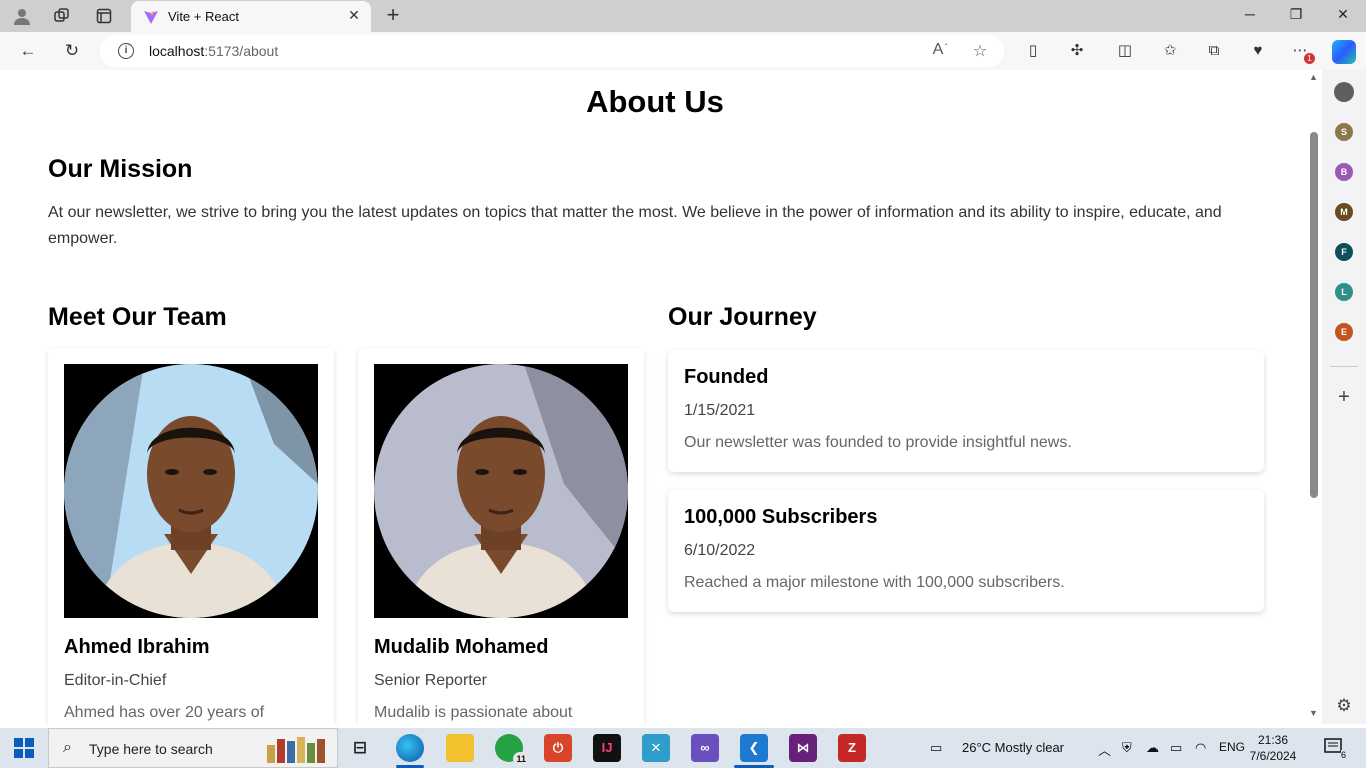  Describe the element at coordinates (726, 377) in the screenshot. I see `journey-event-title: Founded` at that location.